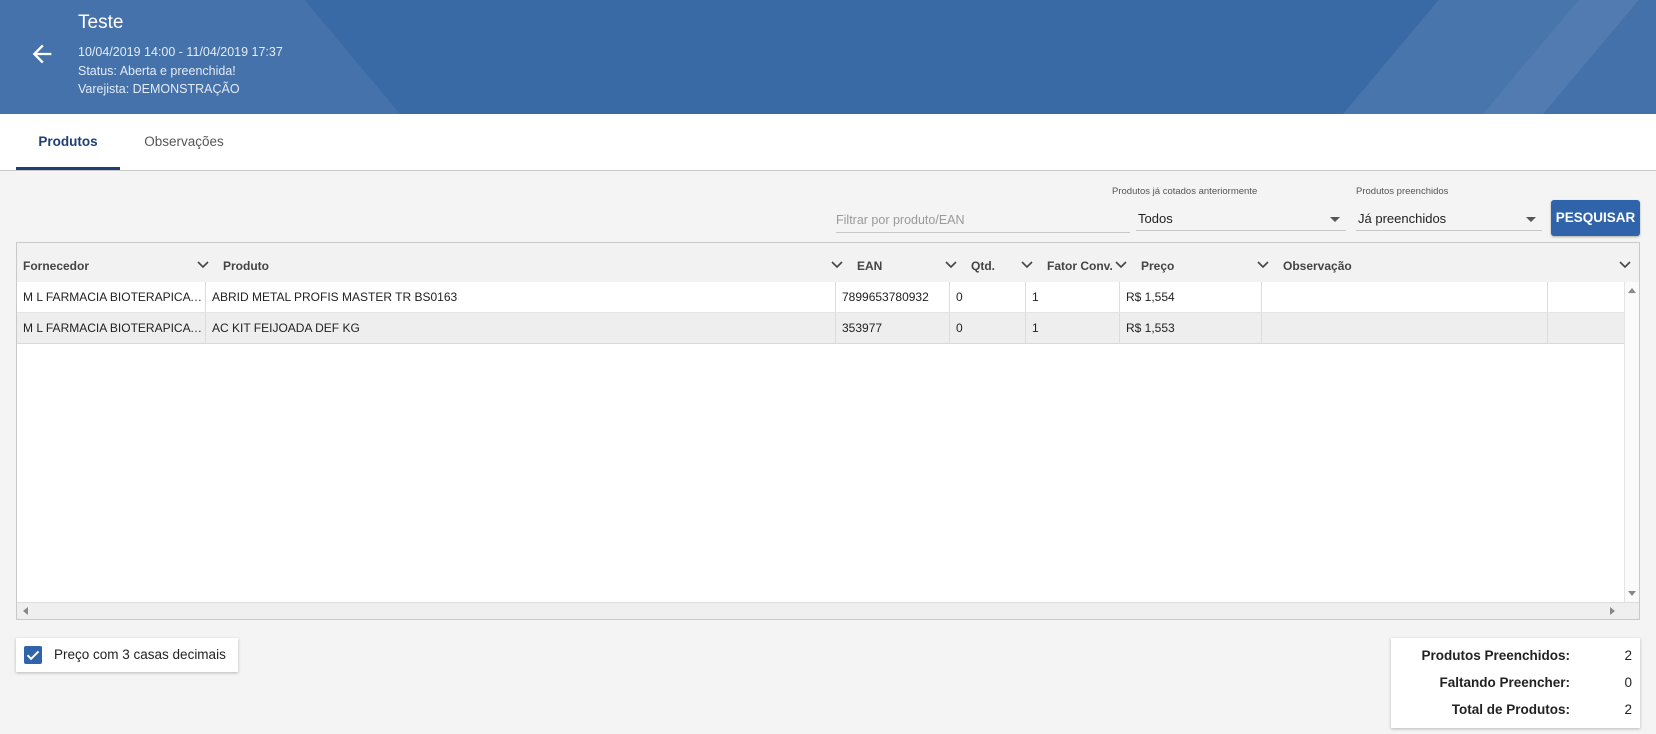 Image resolution: width=1656 pixels, height=734 pixels. I want to click on column-header-observacao: Observação, so click(1458, 262).